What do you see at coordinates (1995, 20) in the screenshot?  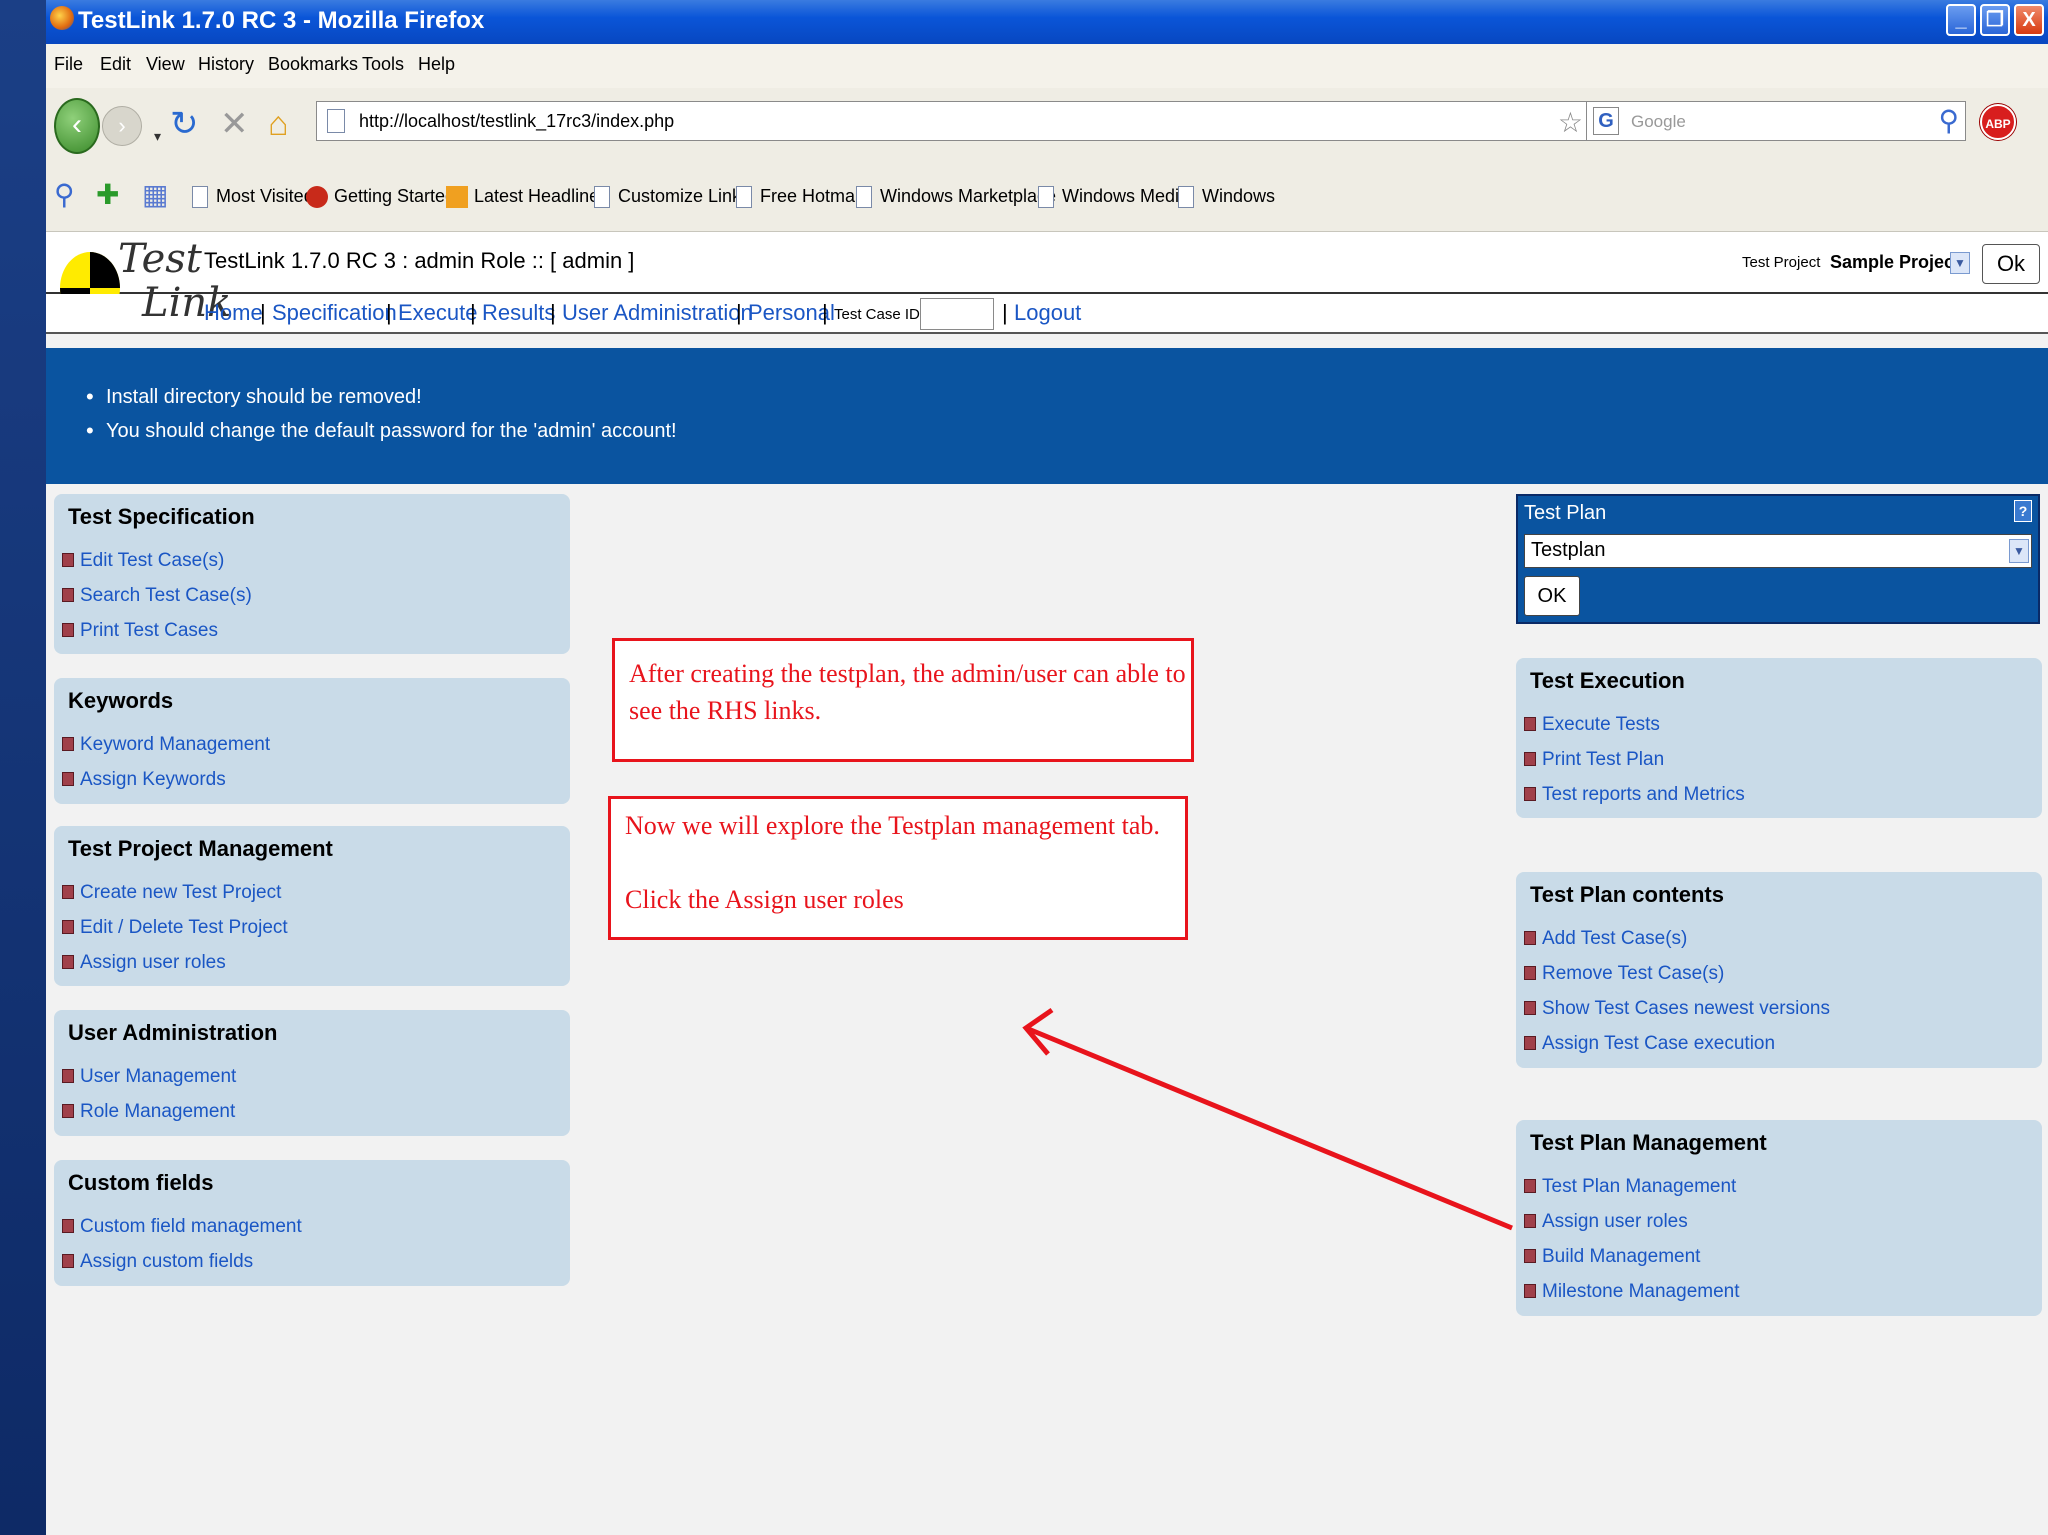 I see `maximize-button: ❐` at bounding box center [1995, 20].